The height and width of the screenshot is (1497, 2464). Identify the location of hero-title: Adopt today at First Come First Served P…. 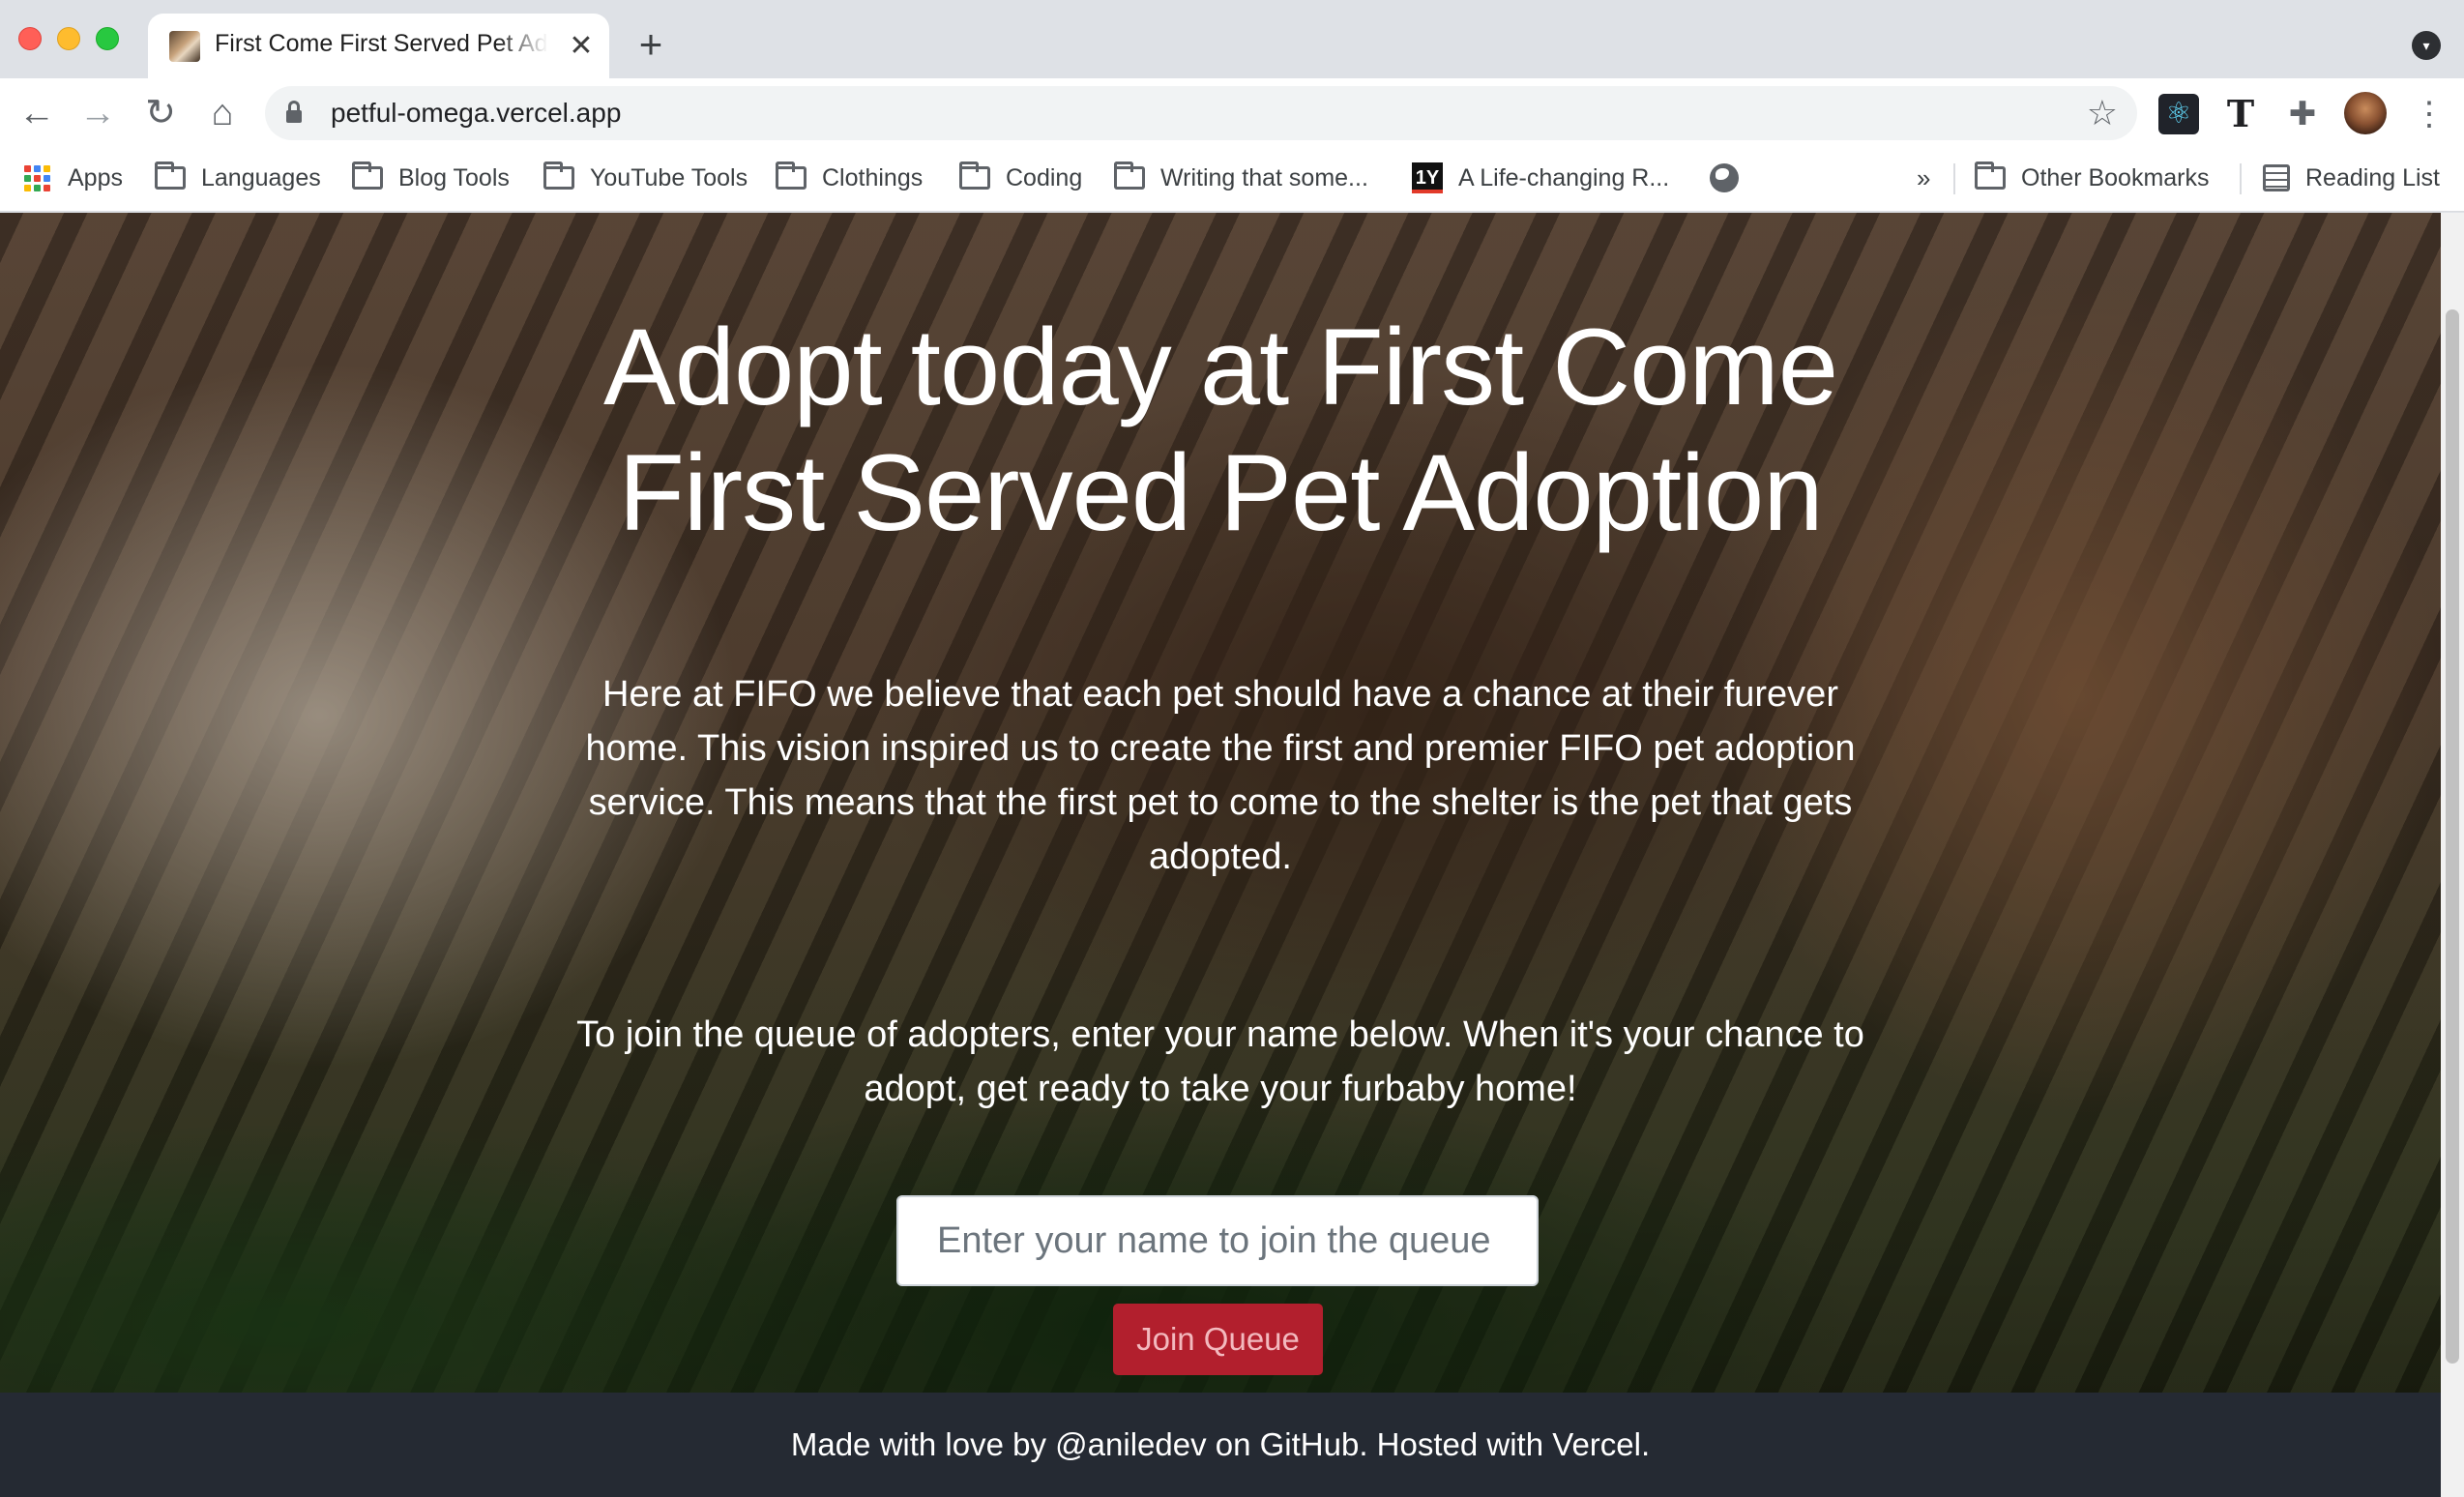
(1220, 430).